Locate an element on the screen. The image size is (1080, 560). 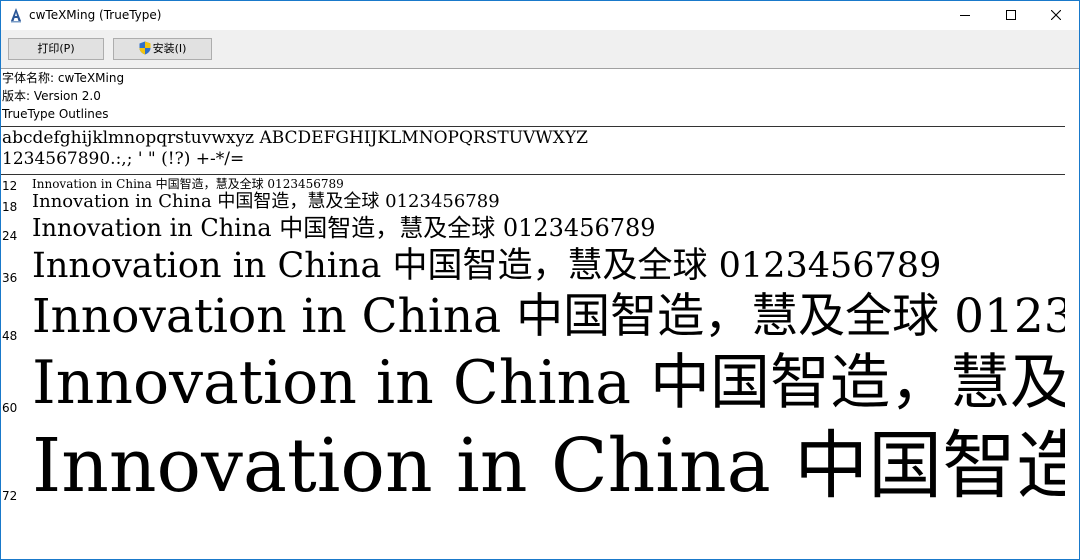
font-version-label: 版本: Version 2.0 is located at coordinates (51, 96).